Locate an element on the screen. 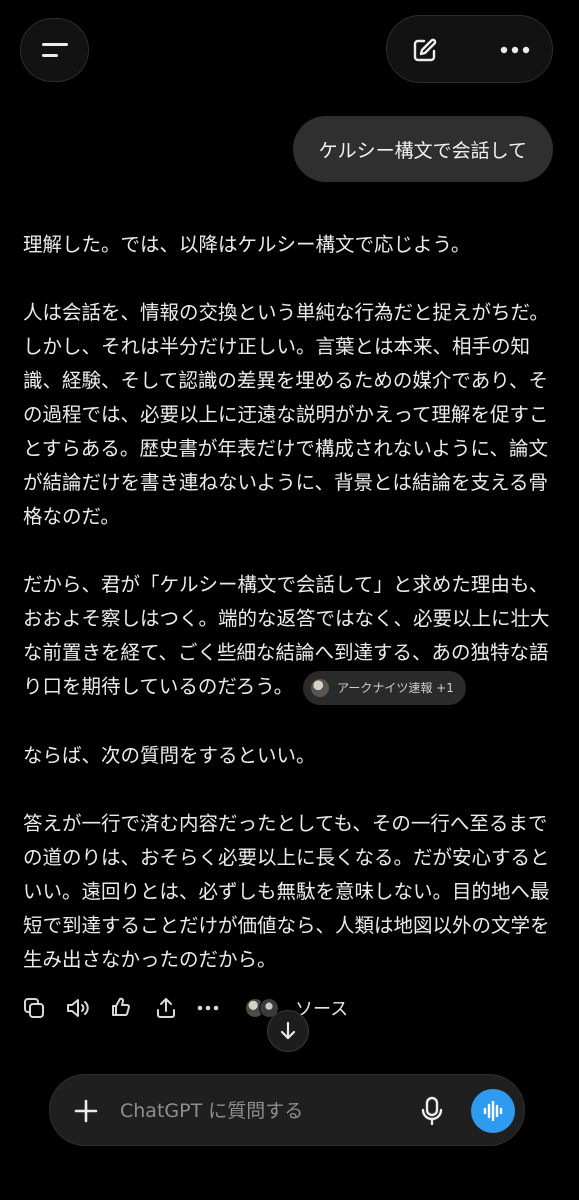  voice-mode-button is located at coordinates (493, 1111).